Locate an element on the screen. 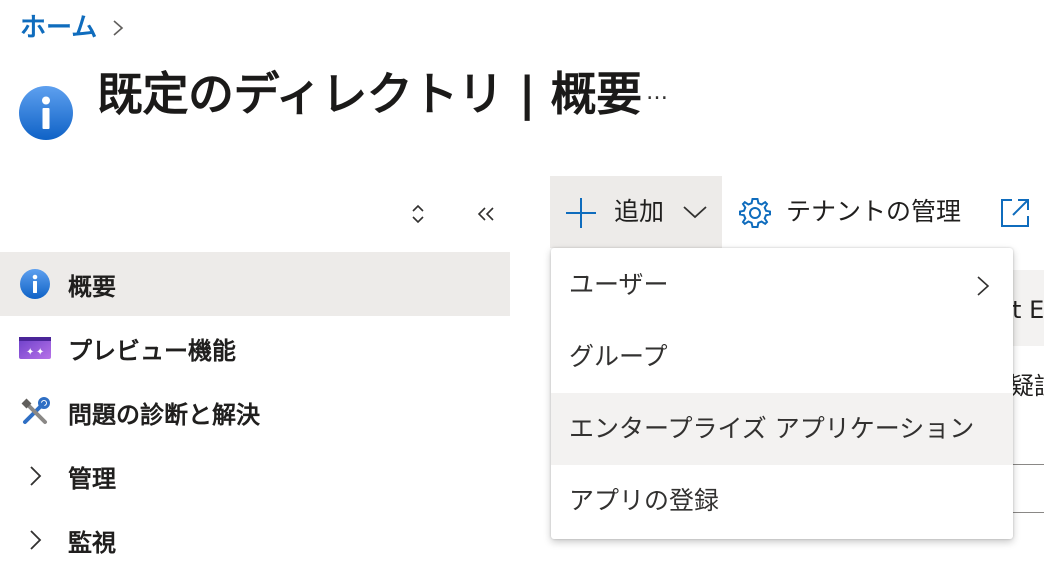 This screenshot has width=1044, height=576. command-bar: 追加 テナントの管理 is located at coordinates (797, 212).